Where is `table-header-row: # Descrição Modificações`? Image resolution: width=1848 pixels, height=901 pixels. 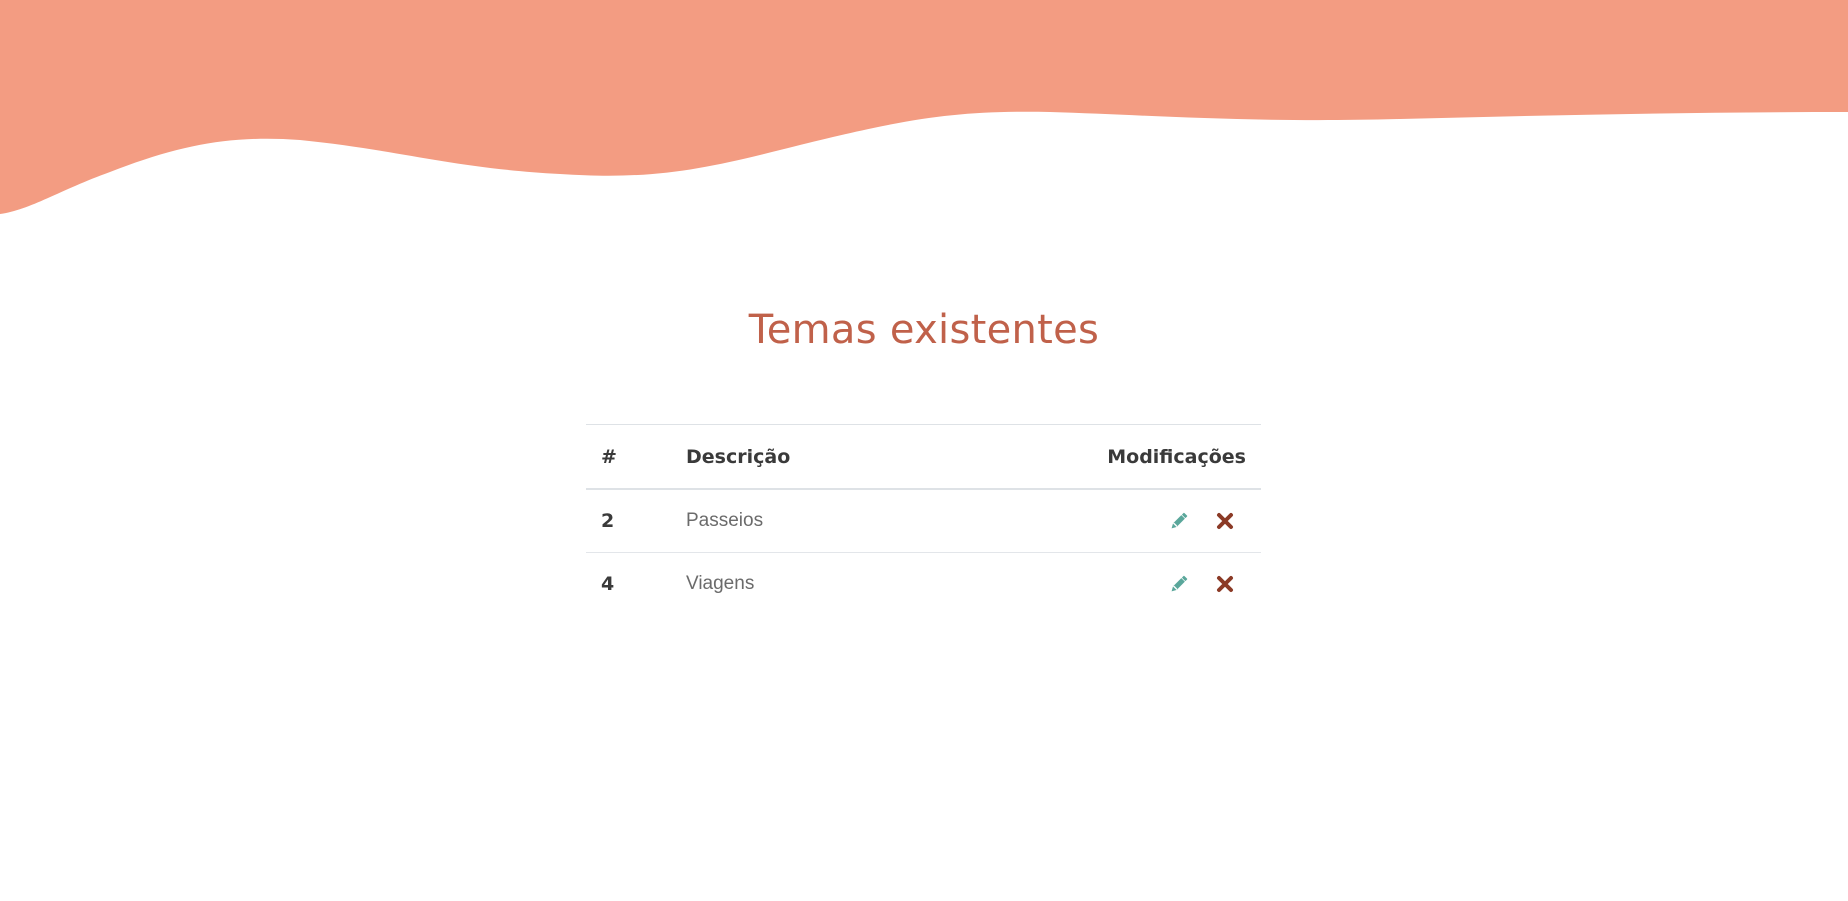 table-header-row: # Descrição Modificações is located at coordinates (923, 457).